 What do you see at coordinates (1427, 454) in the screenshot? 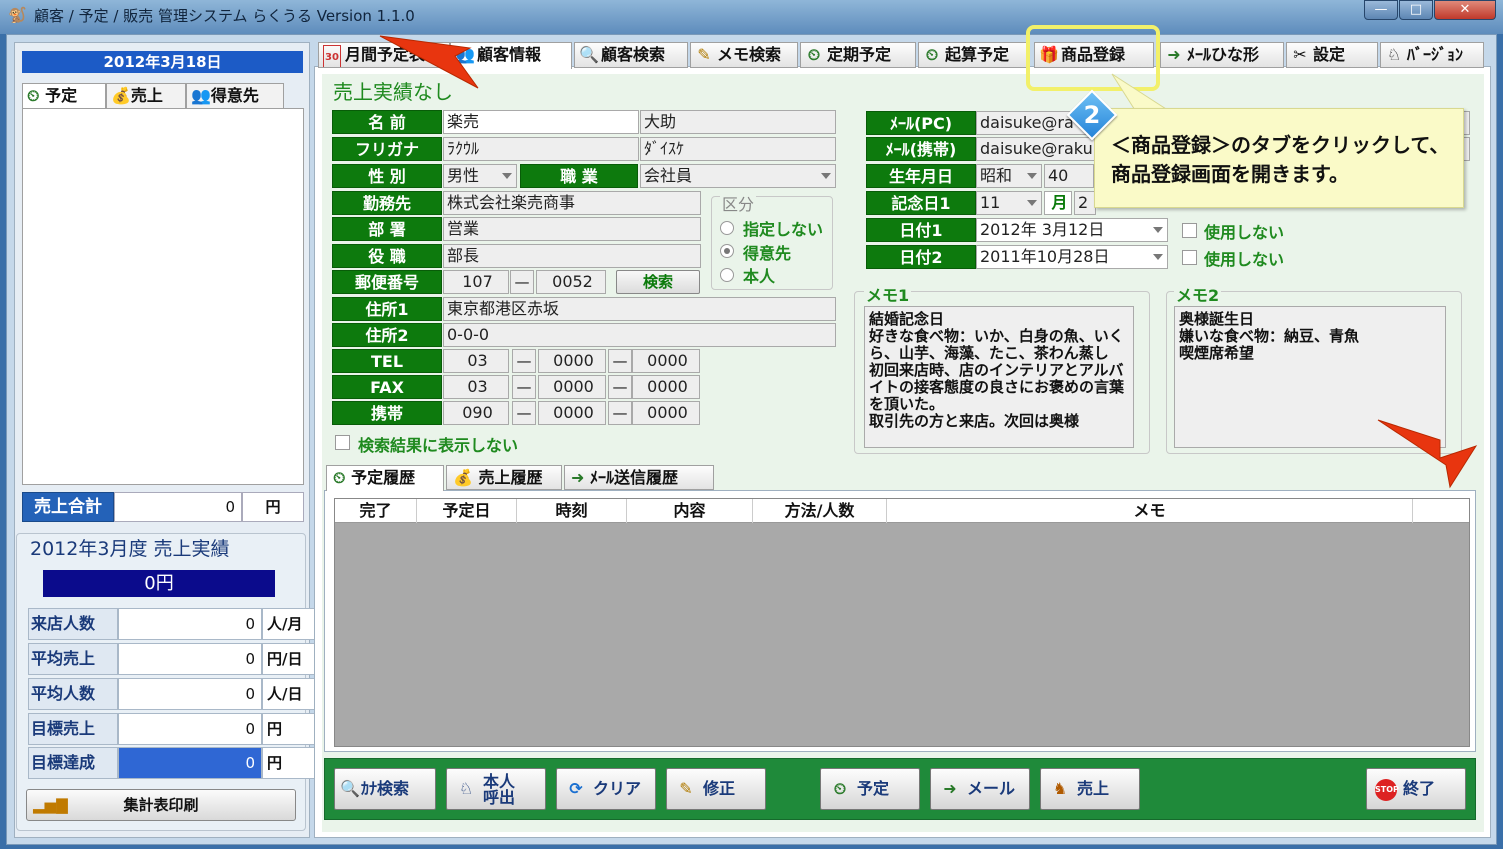
I see `red-arrow-right` at bounding box center [1427, 454].